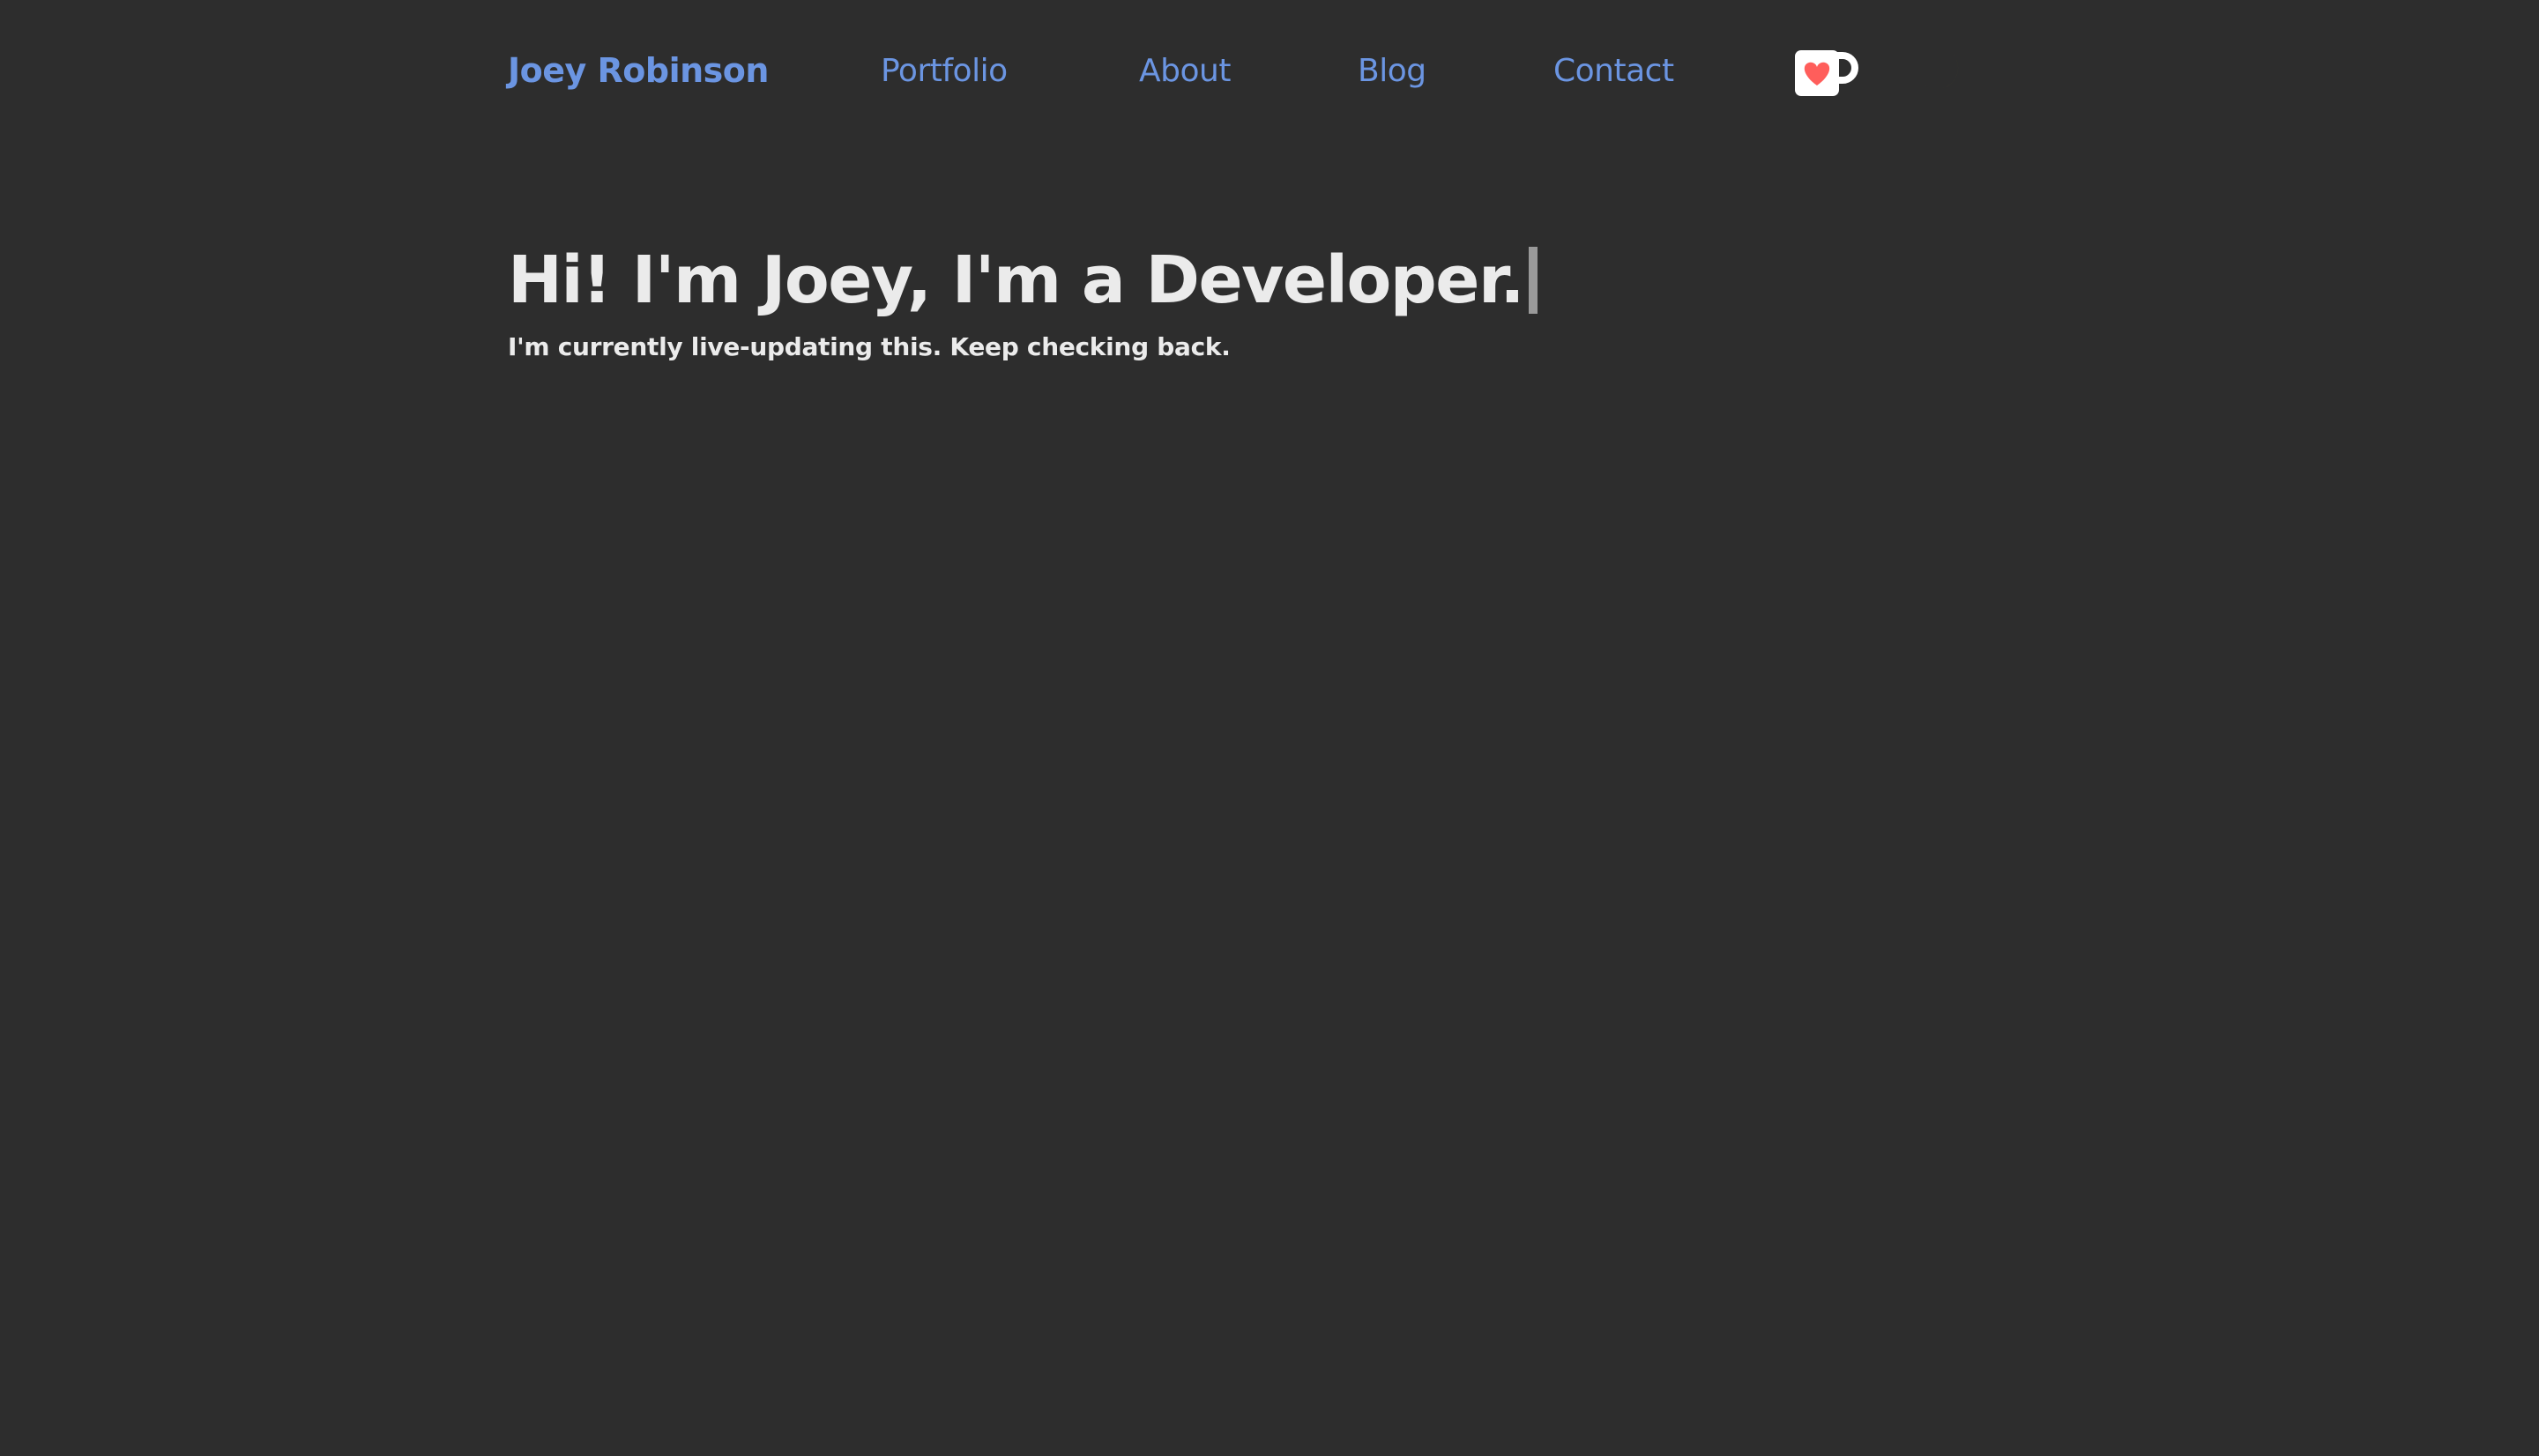  I want to click on theme-toggle-button, so click(1943, 74).